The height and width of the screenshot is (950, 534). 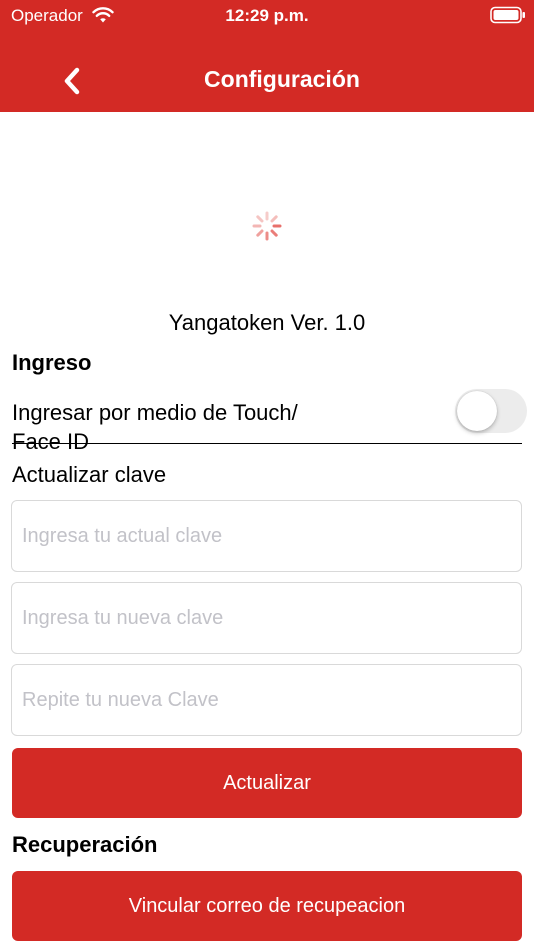 What do you see at coordinates (477, 411) in the screenshot?
I see `toggle-knob` at bounding box center [477, 411].